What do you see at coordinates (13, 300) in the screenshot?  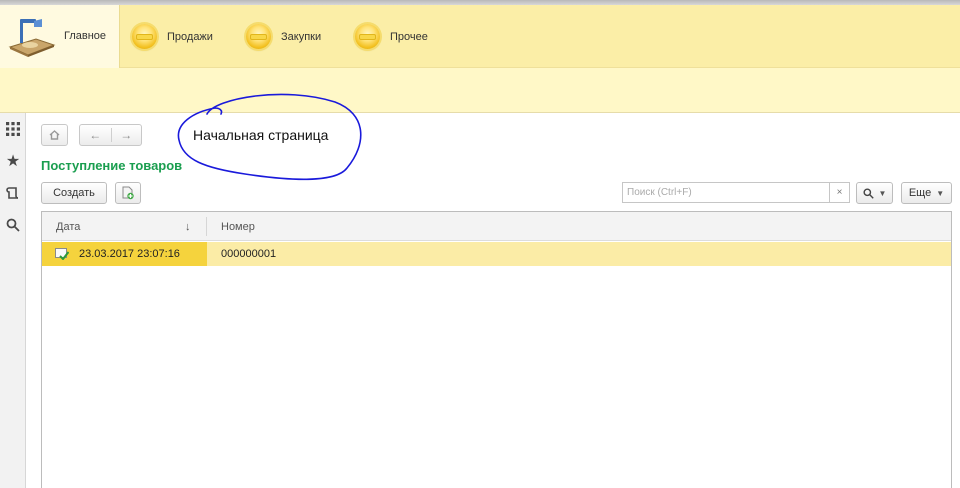 I see `tools-panel: ★` at bounding box center [13, 300].